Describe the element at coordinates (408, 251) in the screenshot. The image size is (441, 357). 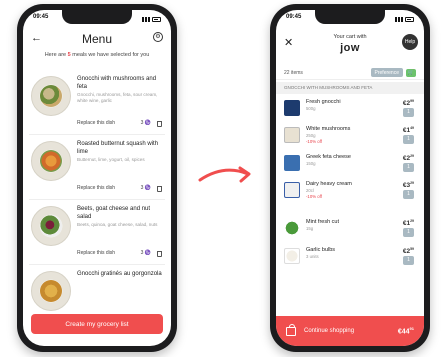
I see `product-price: €259` at that location.